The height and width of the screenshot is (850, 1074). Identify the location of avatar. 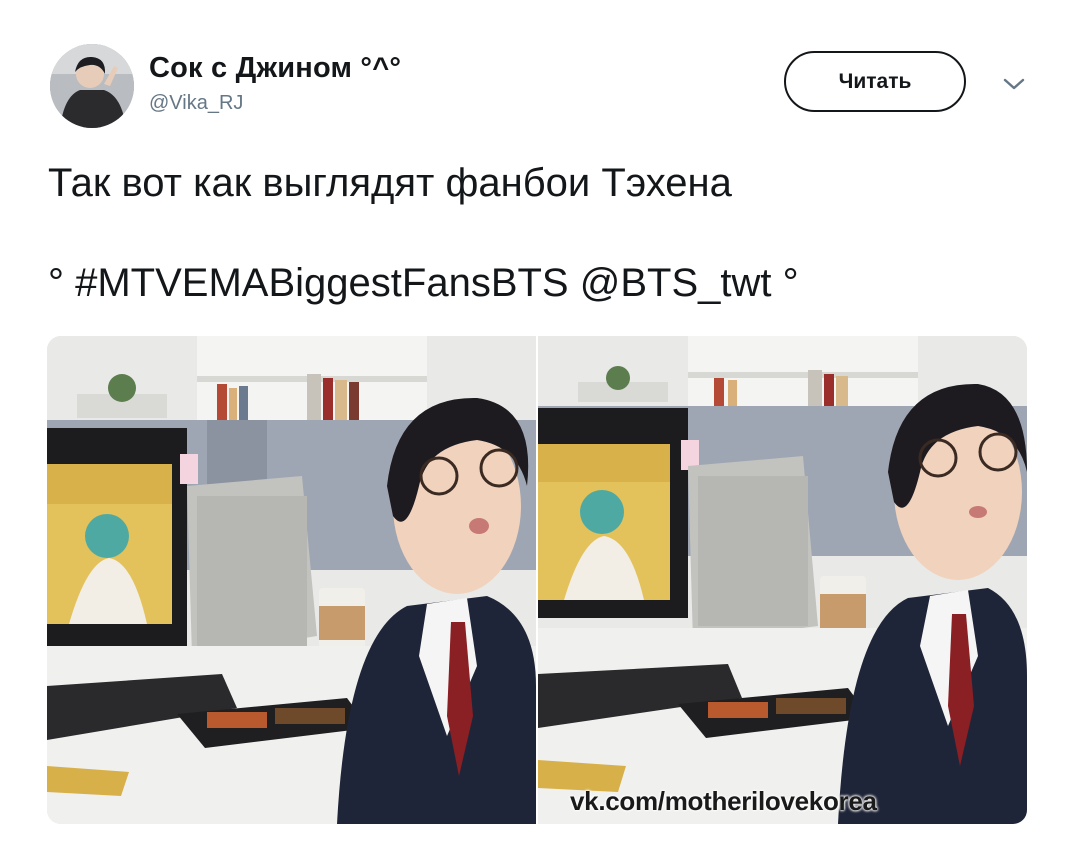
(92, 86).